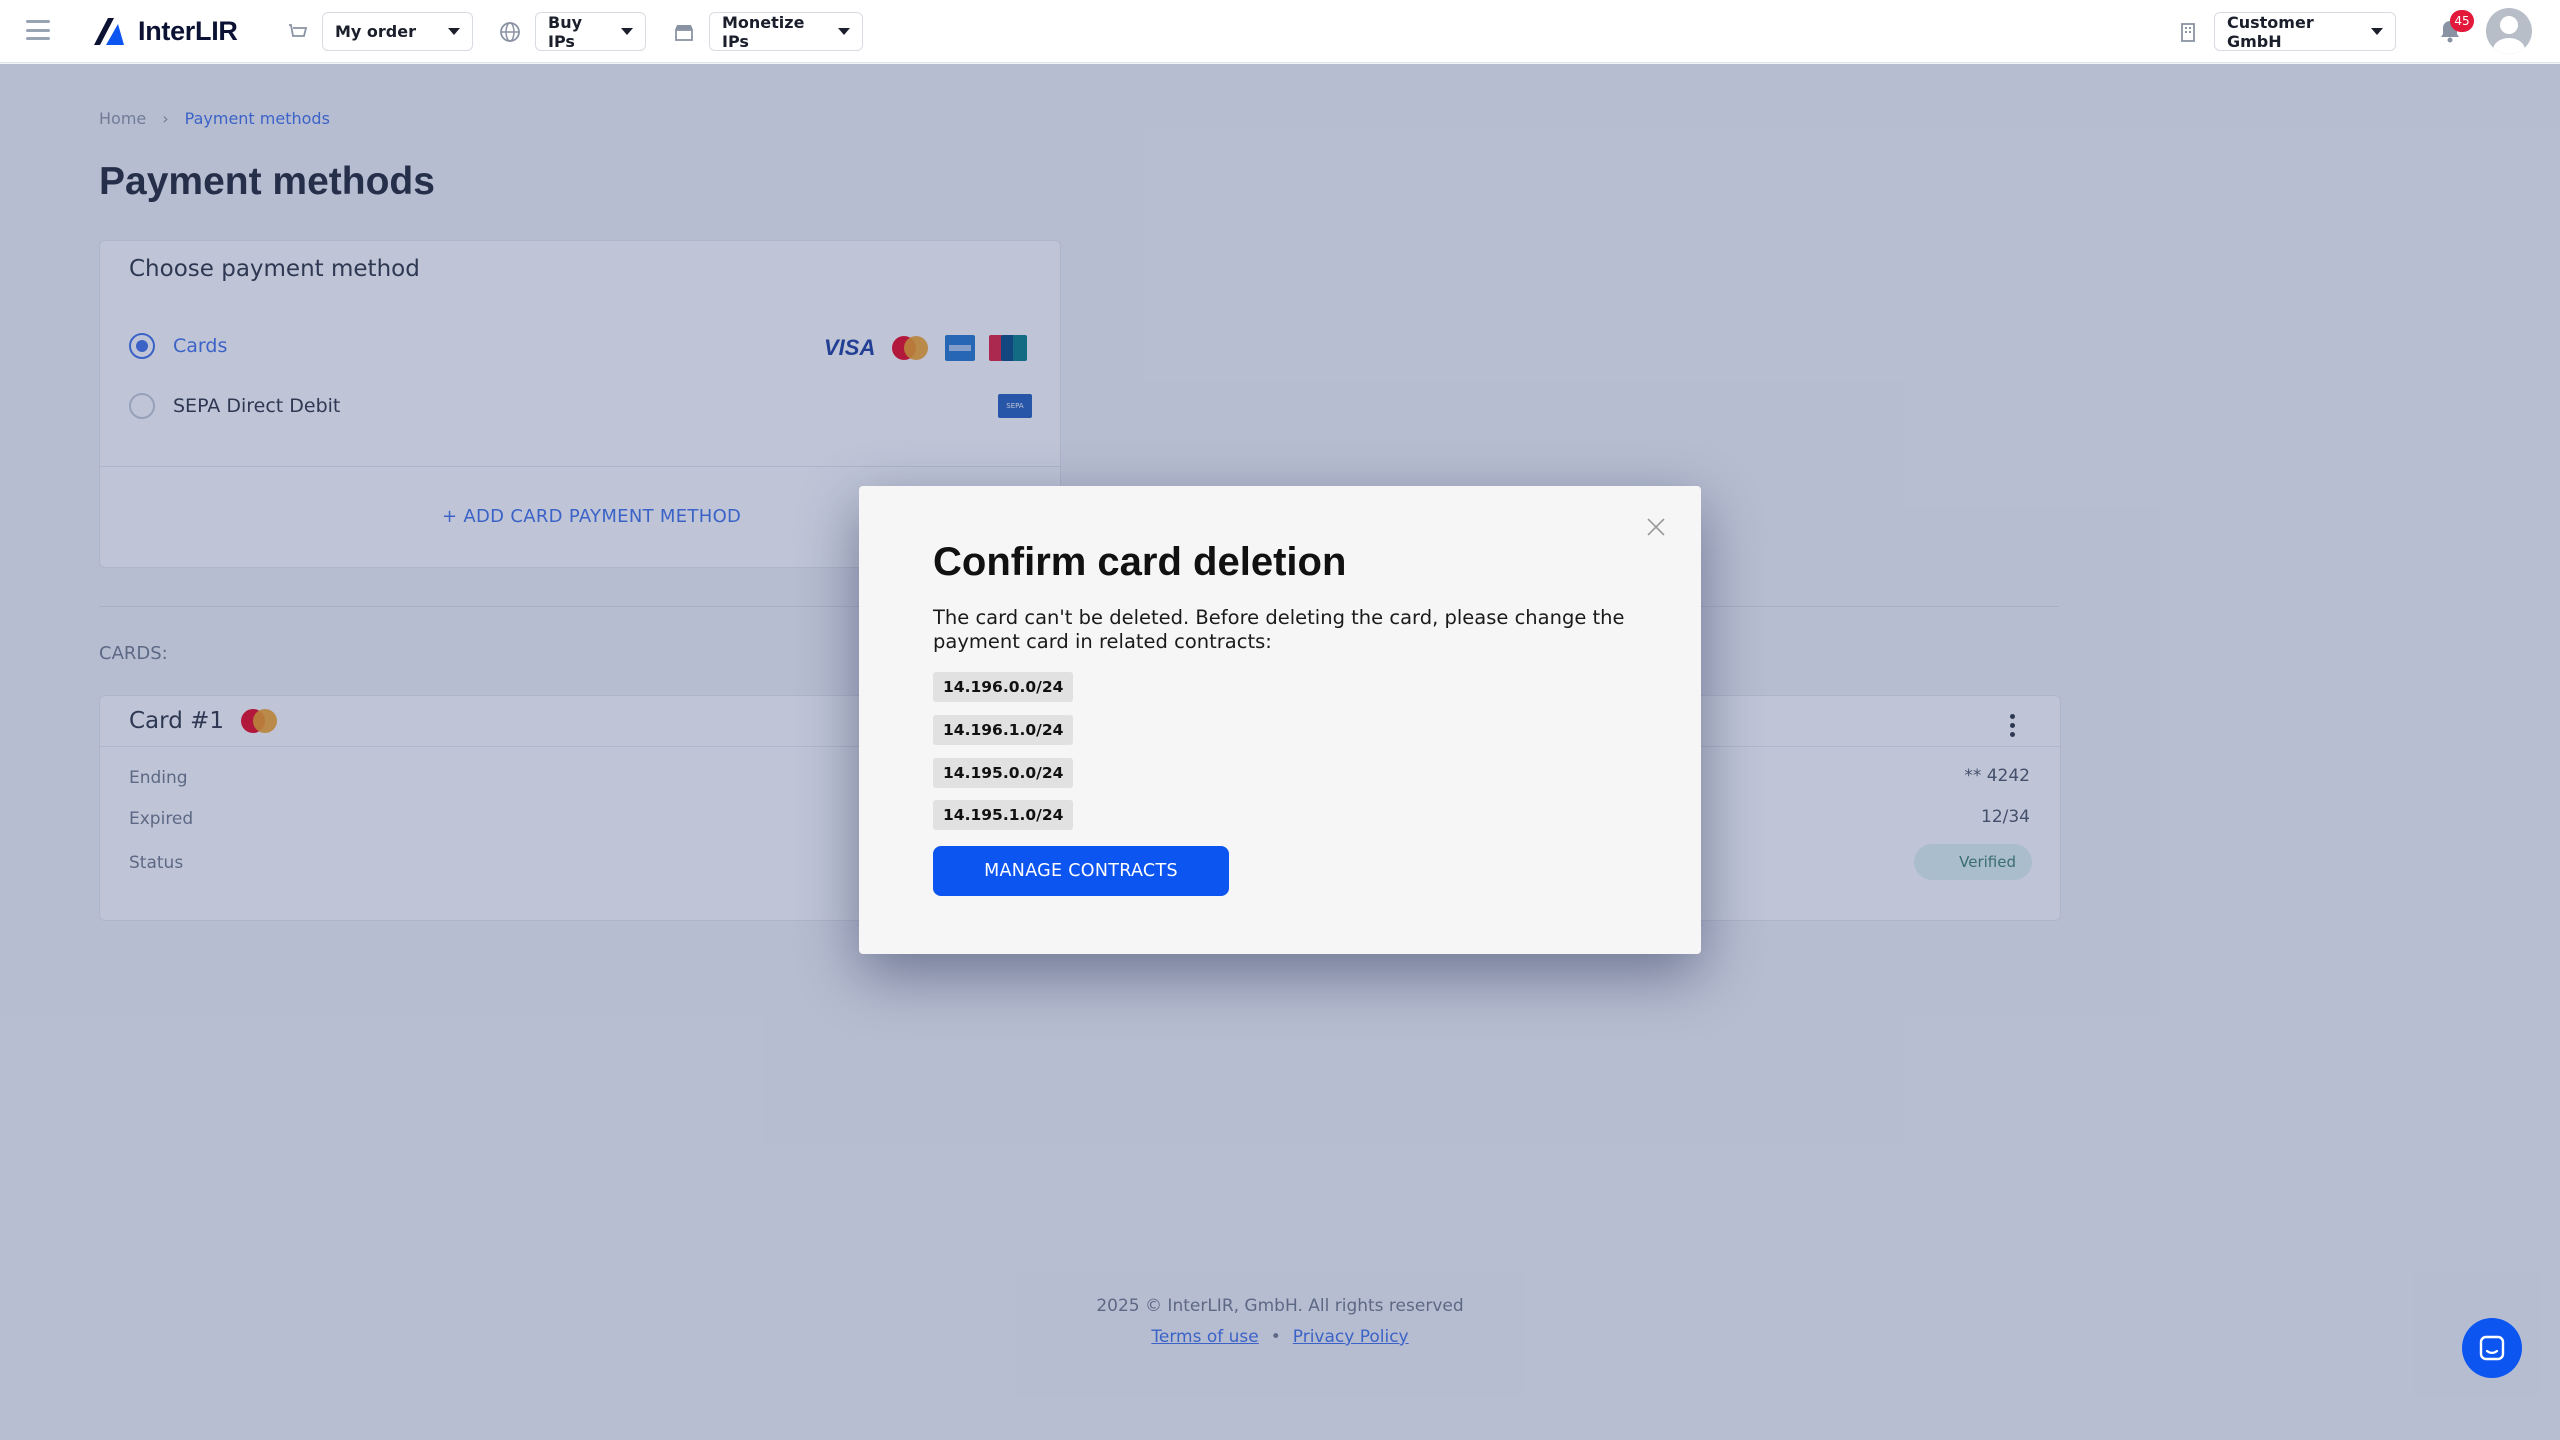 The height and width of the screenshot is (1440, 2560). I want to click on store-icon, so click(684, 33).